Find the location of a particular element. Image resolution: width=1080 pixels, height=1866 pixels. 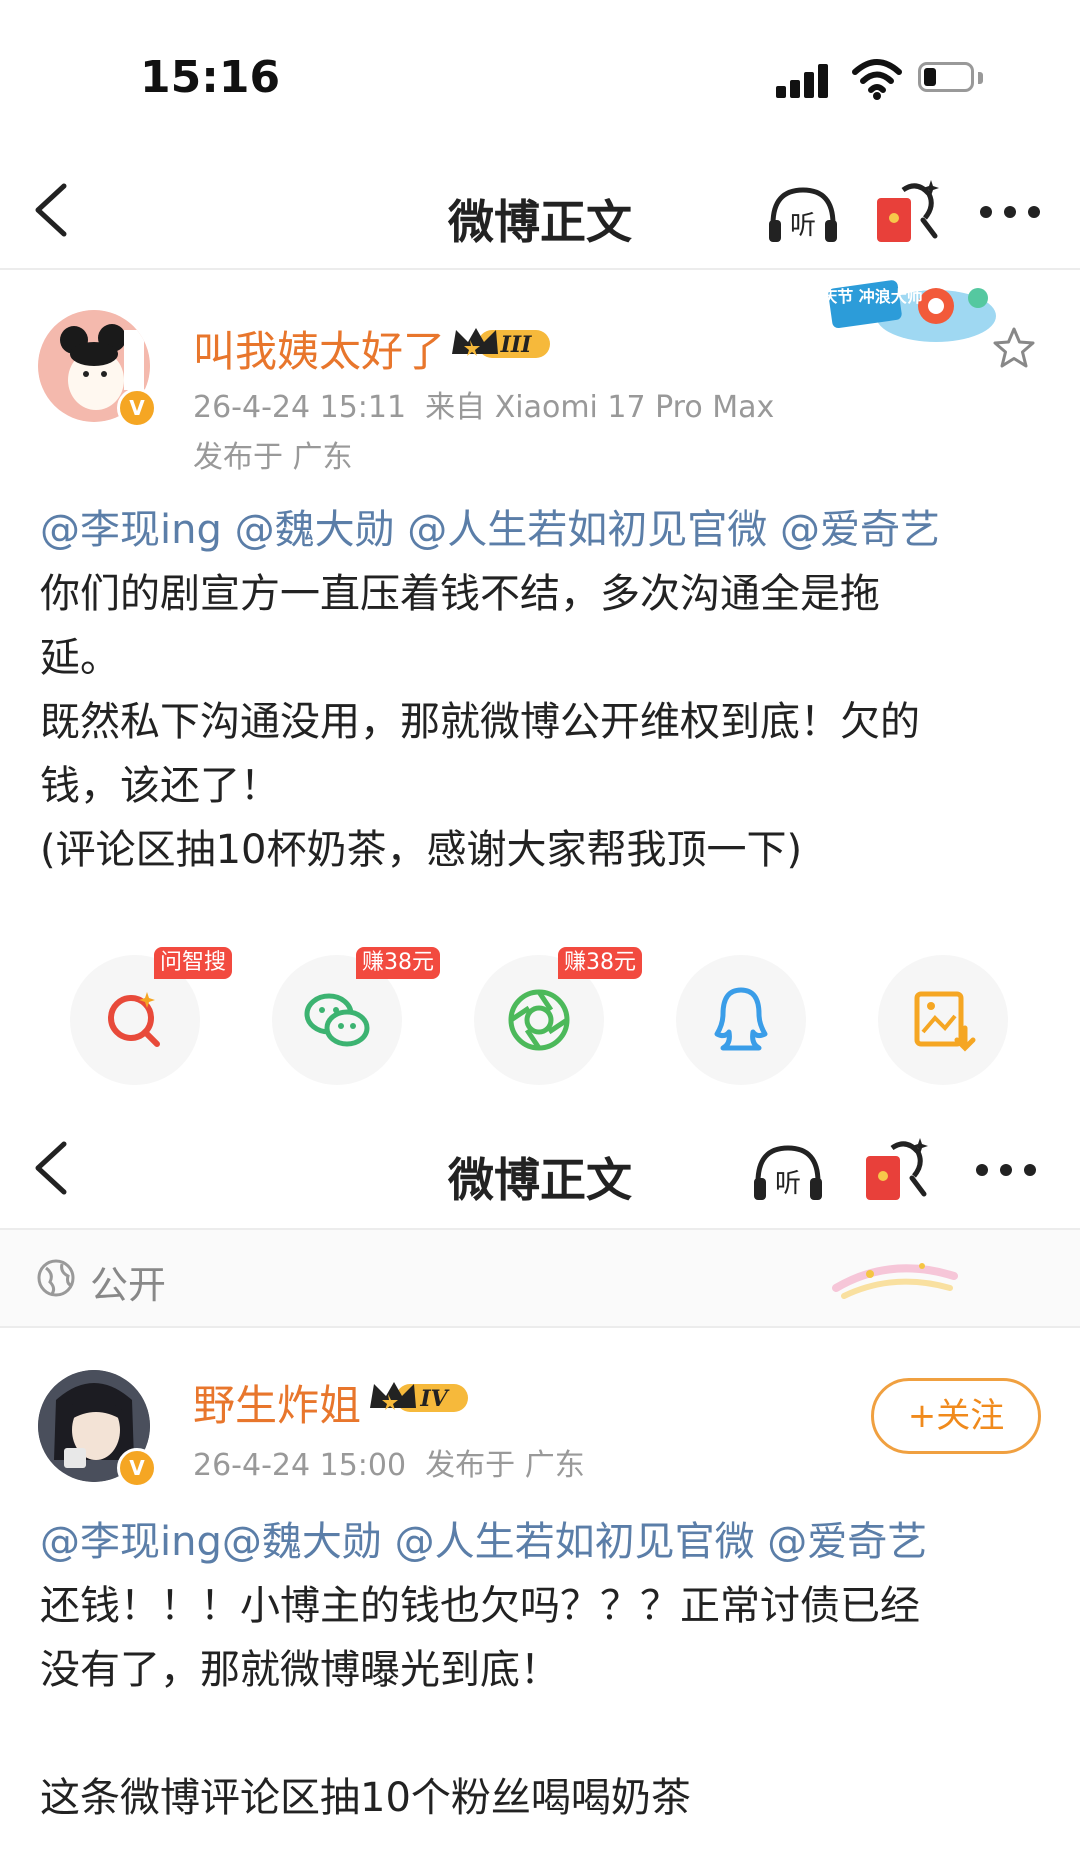

mentions: @李现ing@魏大勋 @人生若如初见官微 @爱奇艺 is located at coordinates (545, 1542).